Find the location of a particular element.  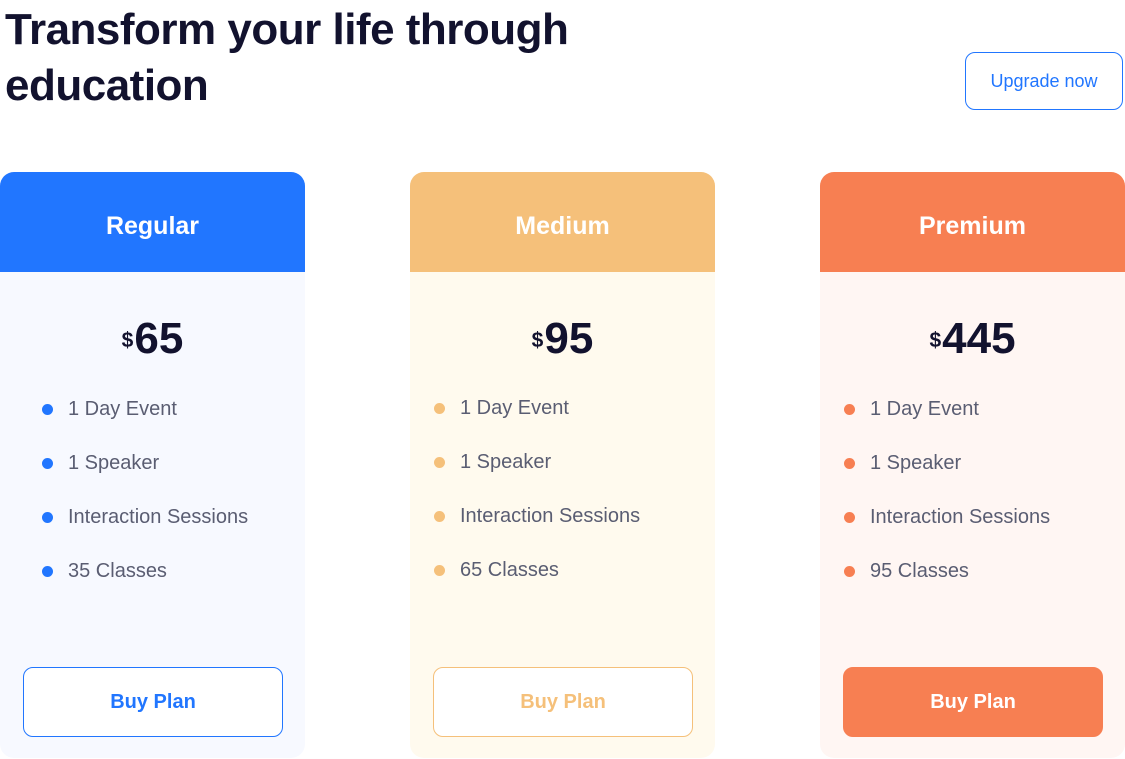

plan-price: $65 is located at coordinates (152, 344).